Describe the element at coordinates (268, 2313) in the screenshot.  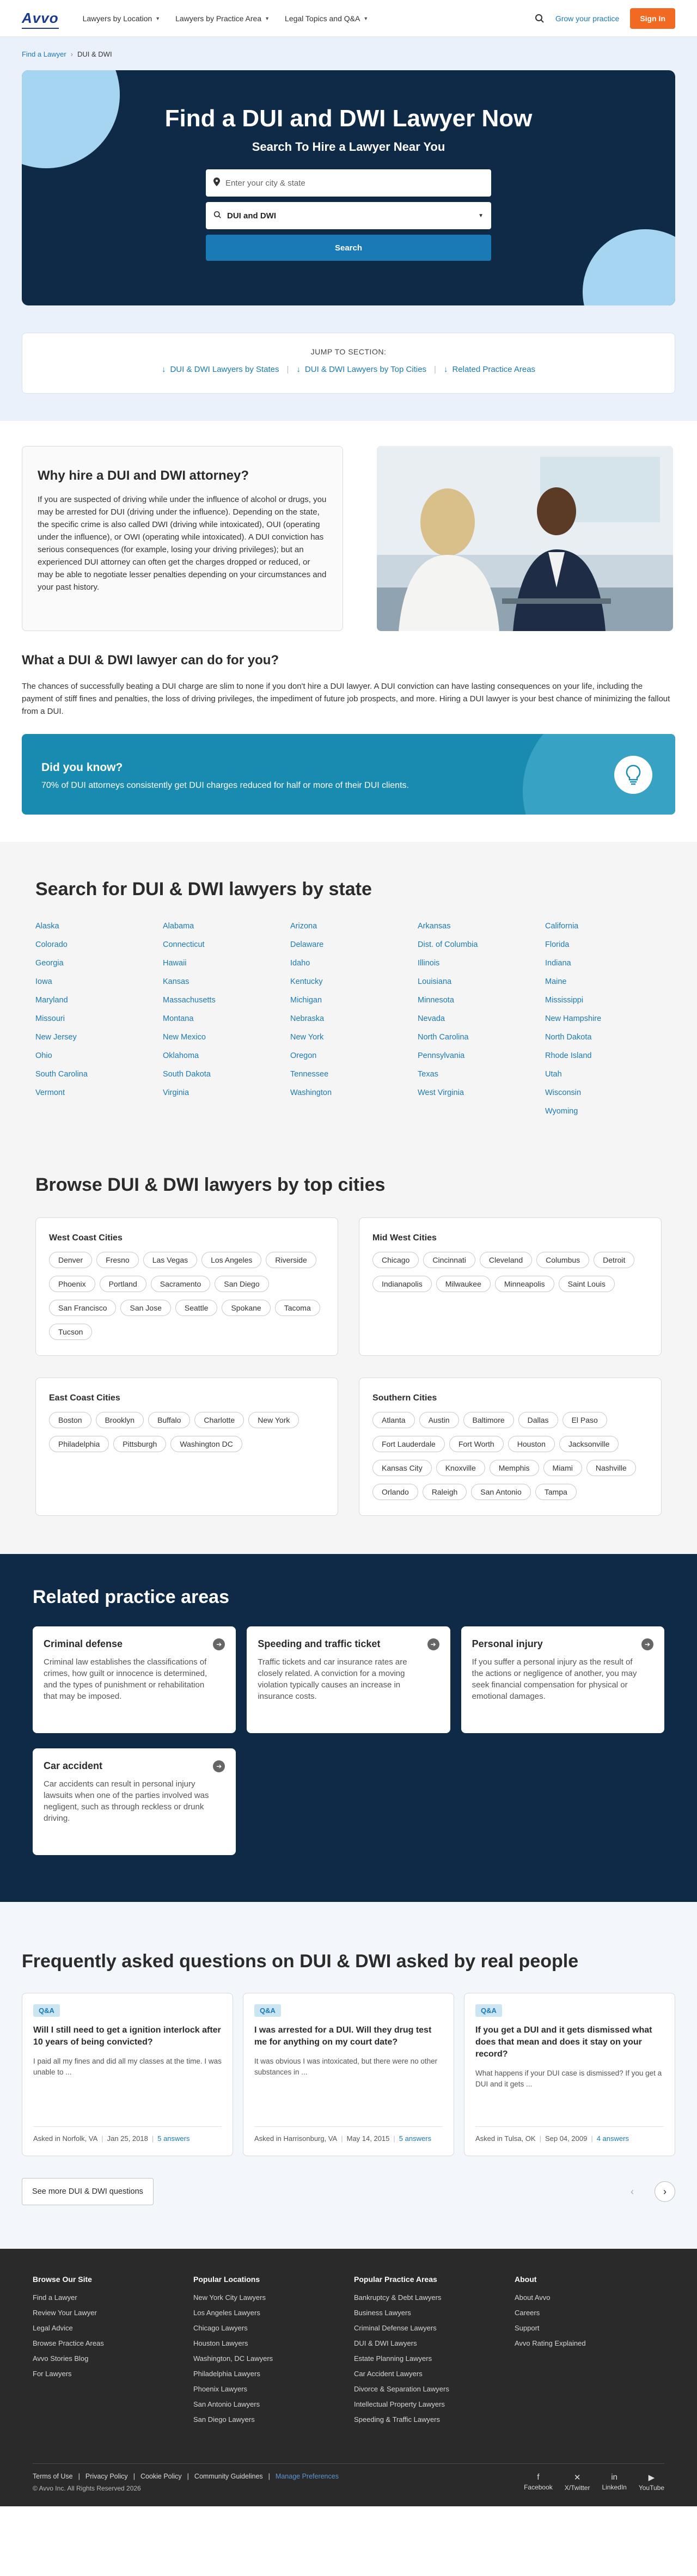
I see `footer-link: Los Angeles Lawyers` at that location.